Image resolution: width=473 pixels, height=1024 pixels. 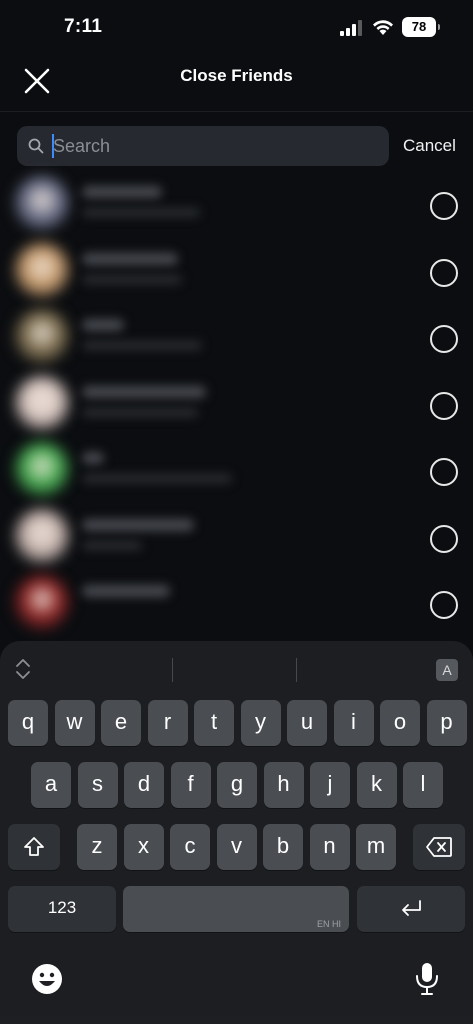 I want to click on key-d: d, so click(x=144, y=785).